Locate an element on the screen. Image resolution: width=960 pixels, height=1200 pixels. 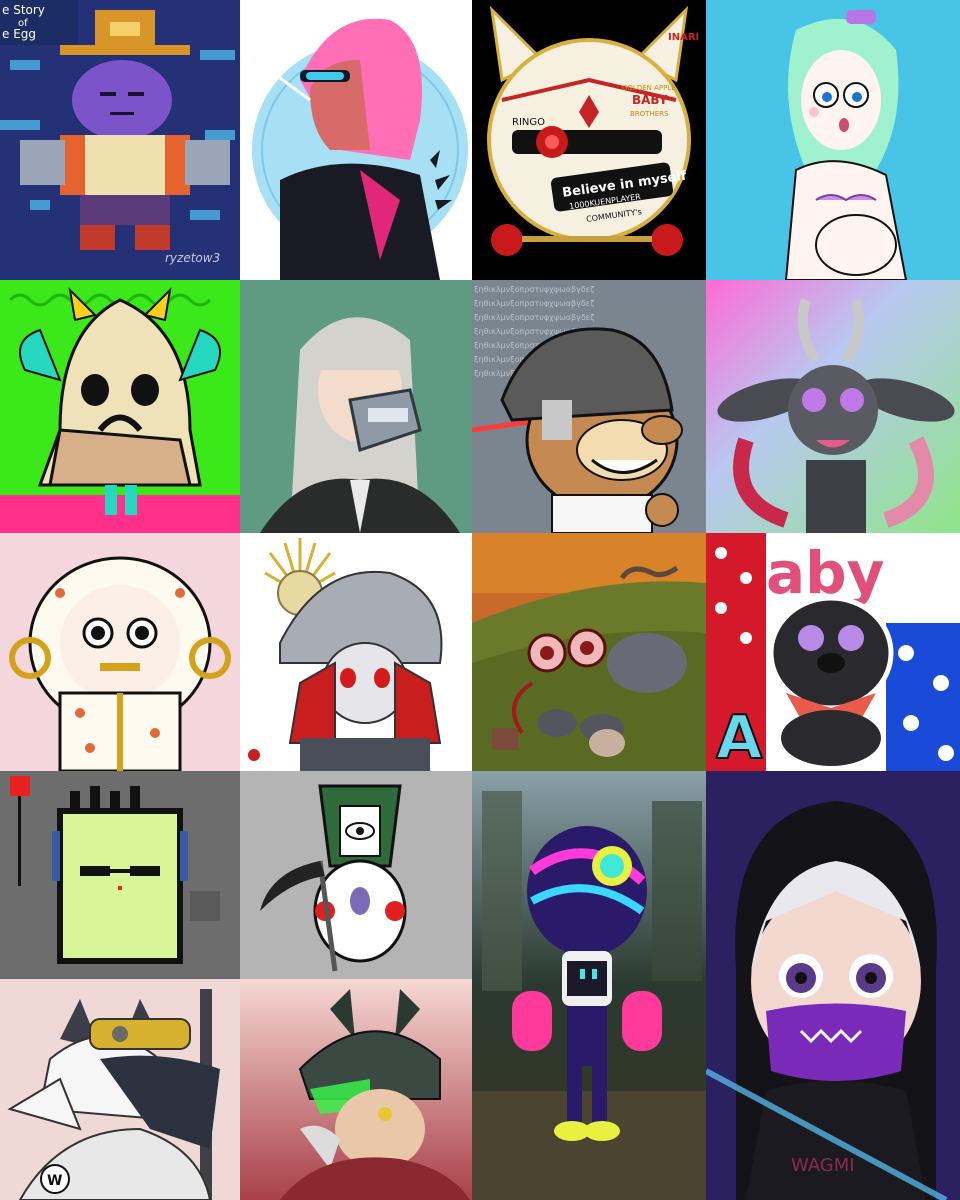
tile-masked-silver-hair is located at coordinates (356, 406).